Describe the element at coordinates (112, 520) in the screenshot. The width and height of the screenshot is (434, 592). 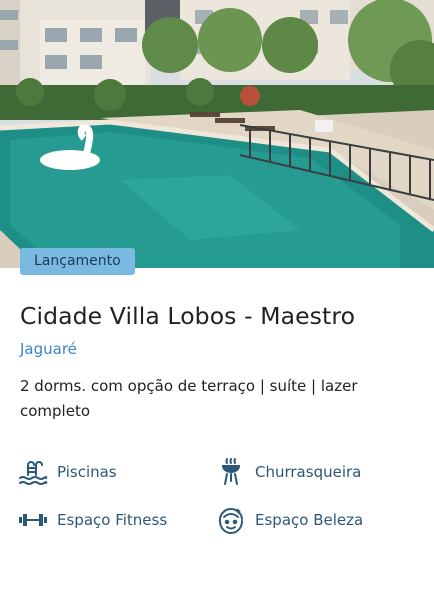
I see `amenity-label: Espaço Fitness` at that location.